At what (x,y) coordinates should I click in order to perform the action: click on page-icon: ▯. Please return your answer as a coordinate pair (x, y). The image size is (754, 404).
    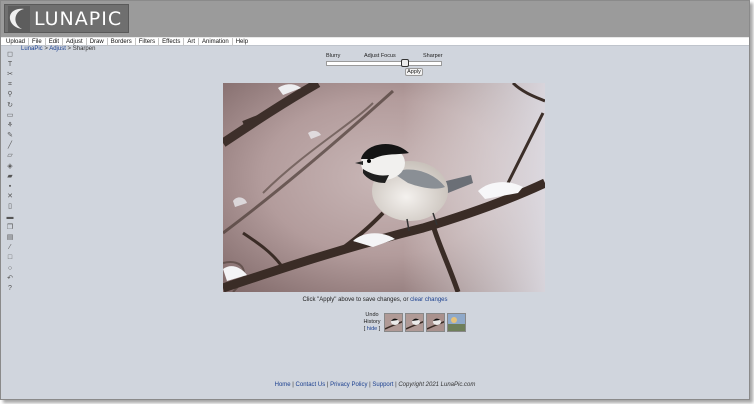
    Looking at the image, I should click on (10, 207).